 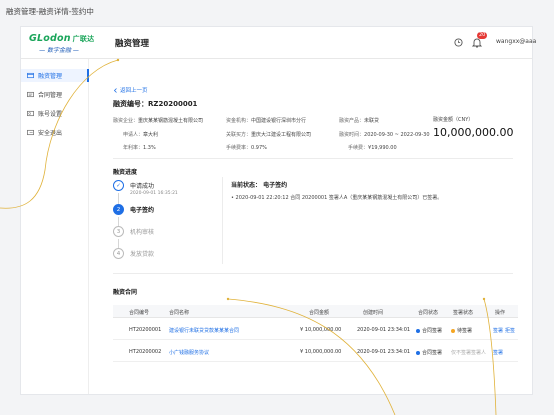 What do you see at coordinates (30, 113) in the screenshot?
I see `account-icon` at bounding box center [30, 113].